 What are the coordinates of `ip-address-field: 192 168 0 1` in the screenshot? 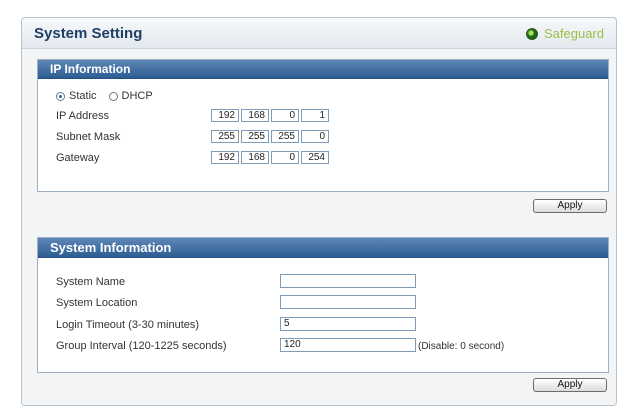 It's located at (270, 115).